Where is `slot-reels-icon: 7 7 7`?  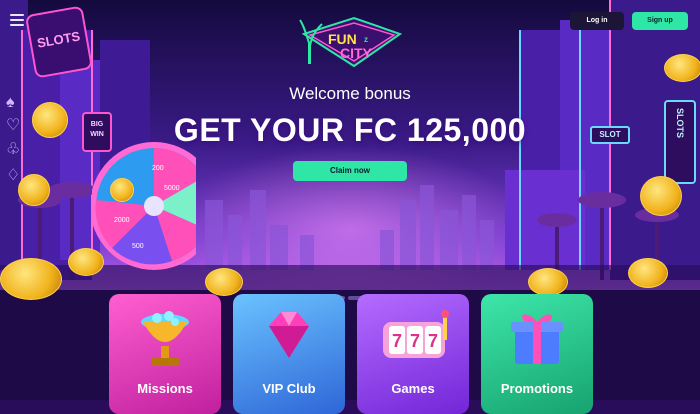 slot-reels-icon: 7 7 7 is located at coordinates (416, 334).